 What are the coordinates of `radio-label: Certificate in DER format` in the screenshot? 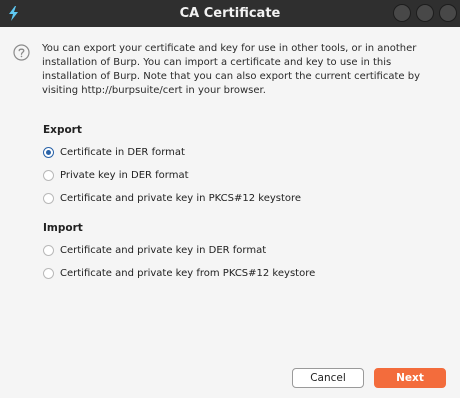 It's located at (122, 152).